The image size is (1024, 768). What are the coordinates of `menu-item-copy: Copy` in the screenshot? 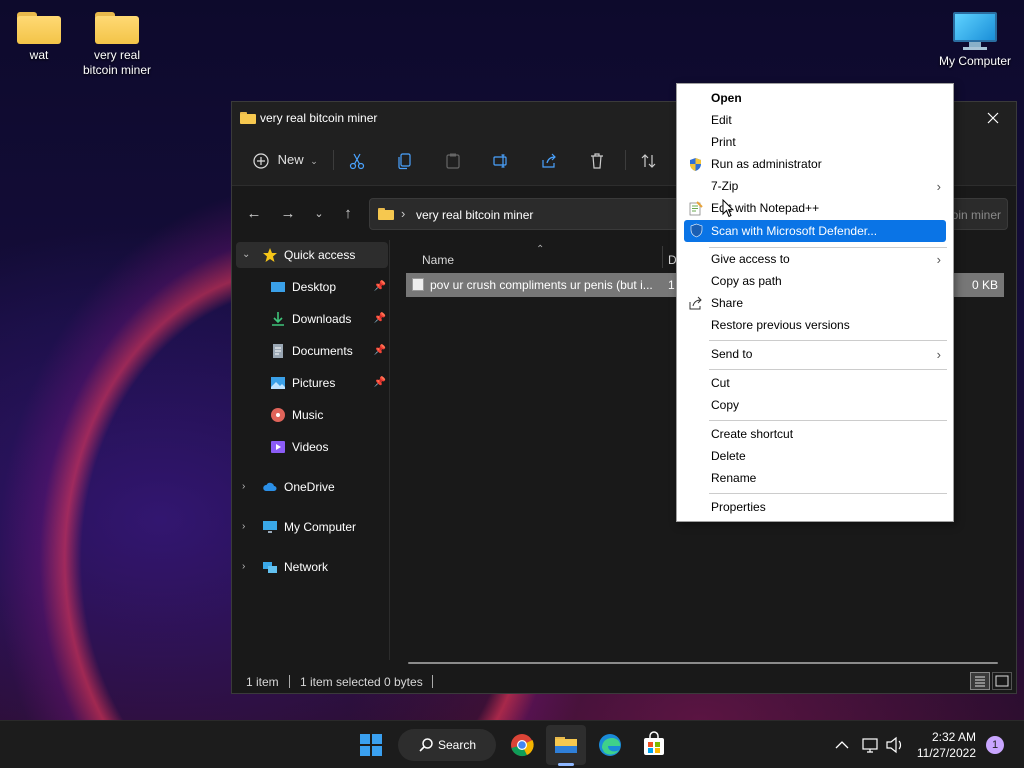 It's located at (815, 405).